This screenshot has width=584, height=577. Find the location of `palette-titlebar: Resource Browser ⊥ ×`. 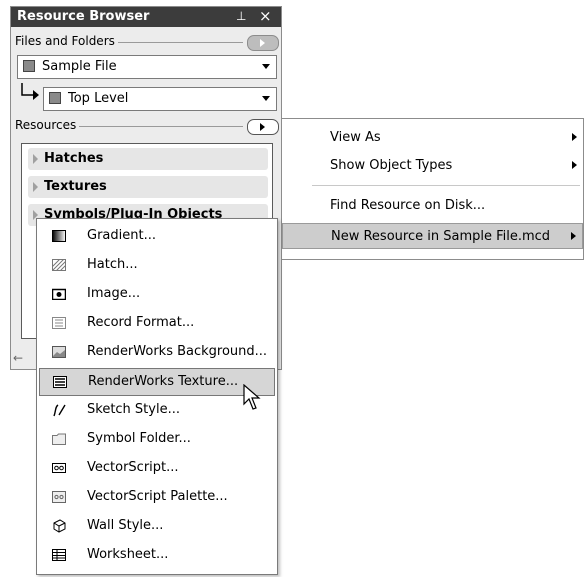

palette-titlebar: Resource Browser ⊥ × is located at coordinates (146, 17).